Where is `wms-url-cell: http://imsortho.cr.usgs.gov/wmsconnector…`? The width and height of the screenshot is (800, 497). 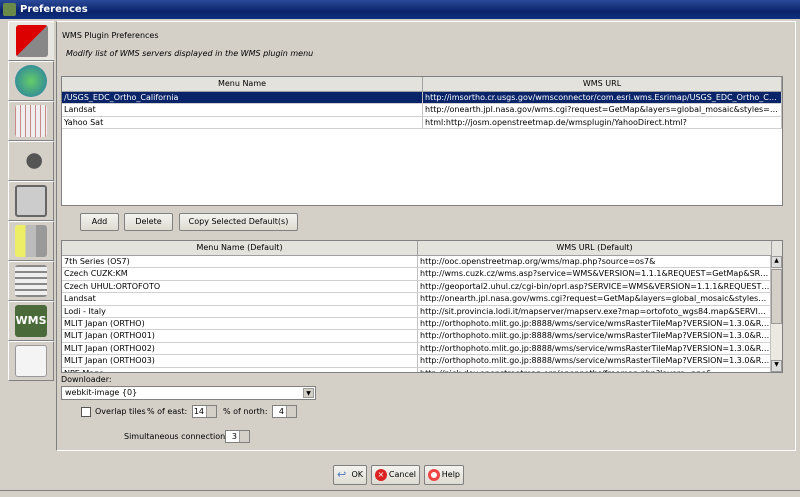
wms-url-cell: http://imsortho.cr.usgs.gov/wmsconnector… is located at coordinates (602, 98).